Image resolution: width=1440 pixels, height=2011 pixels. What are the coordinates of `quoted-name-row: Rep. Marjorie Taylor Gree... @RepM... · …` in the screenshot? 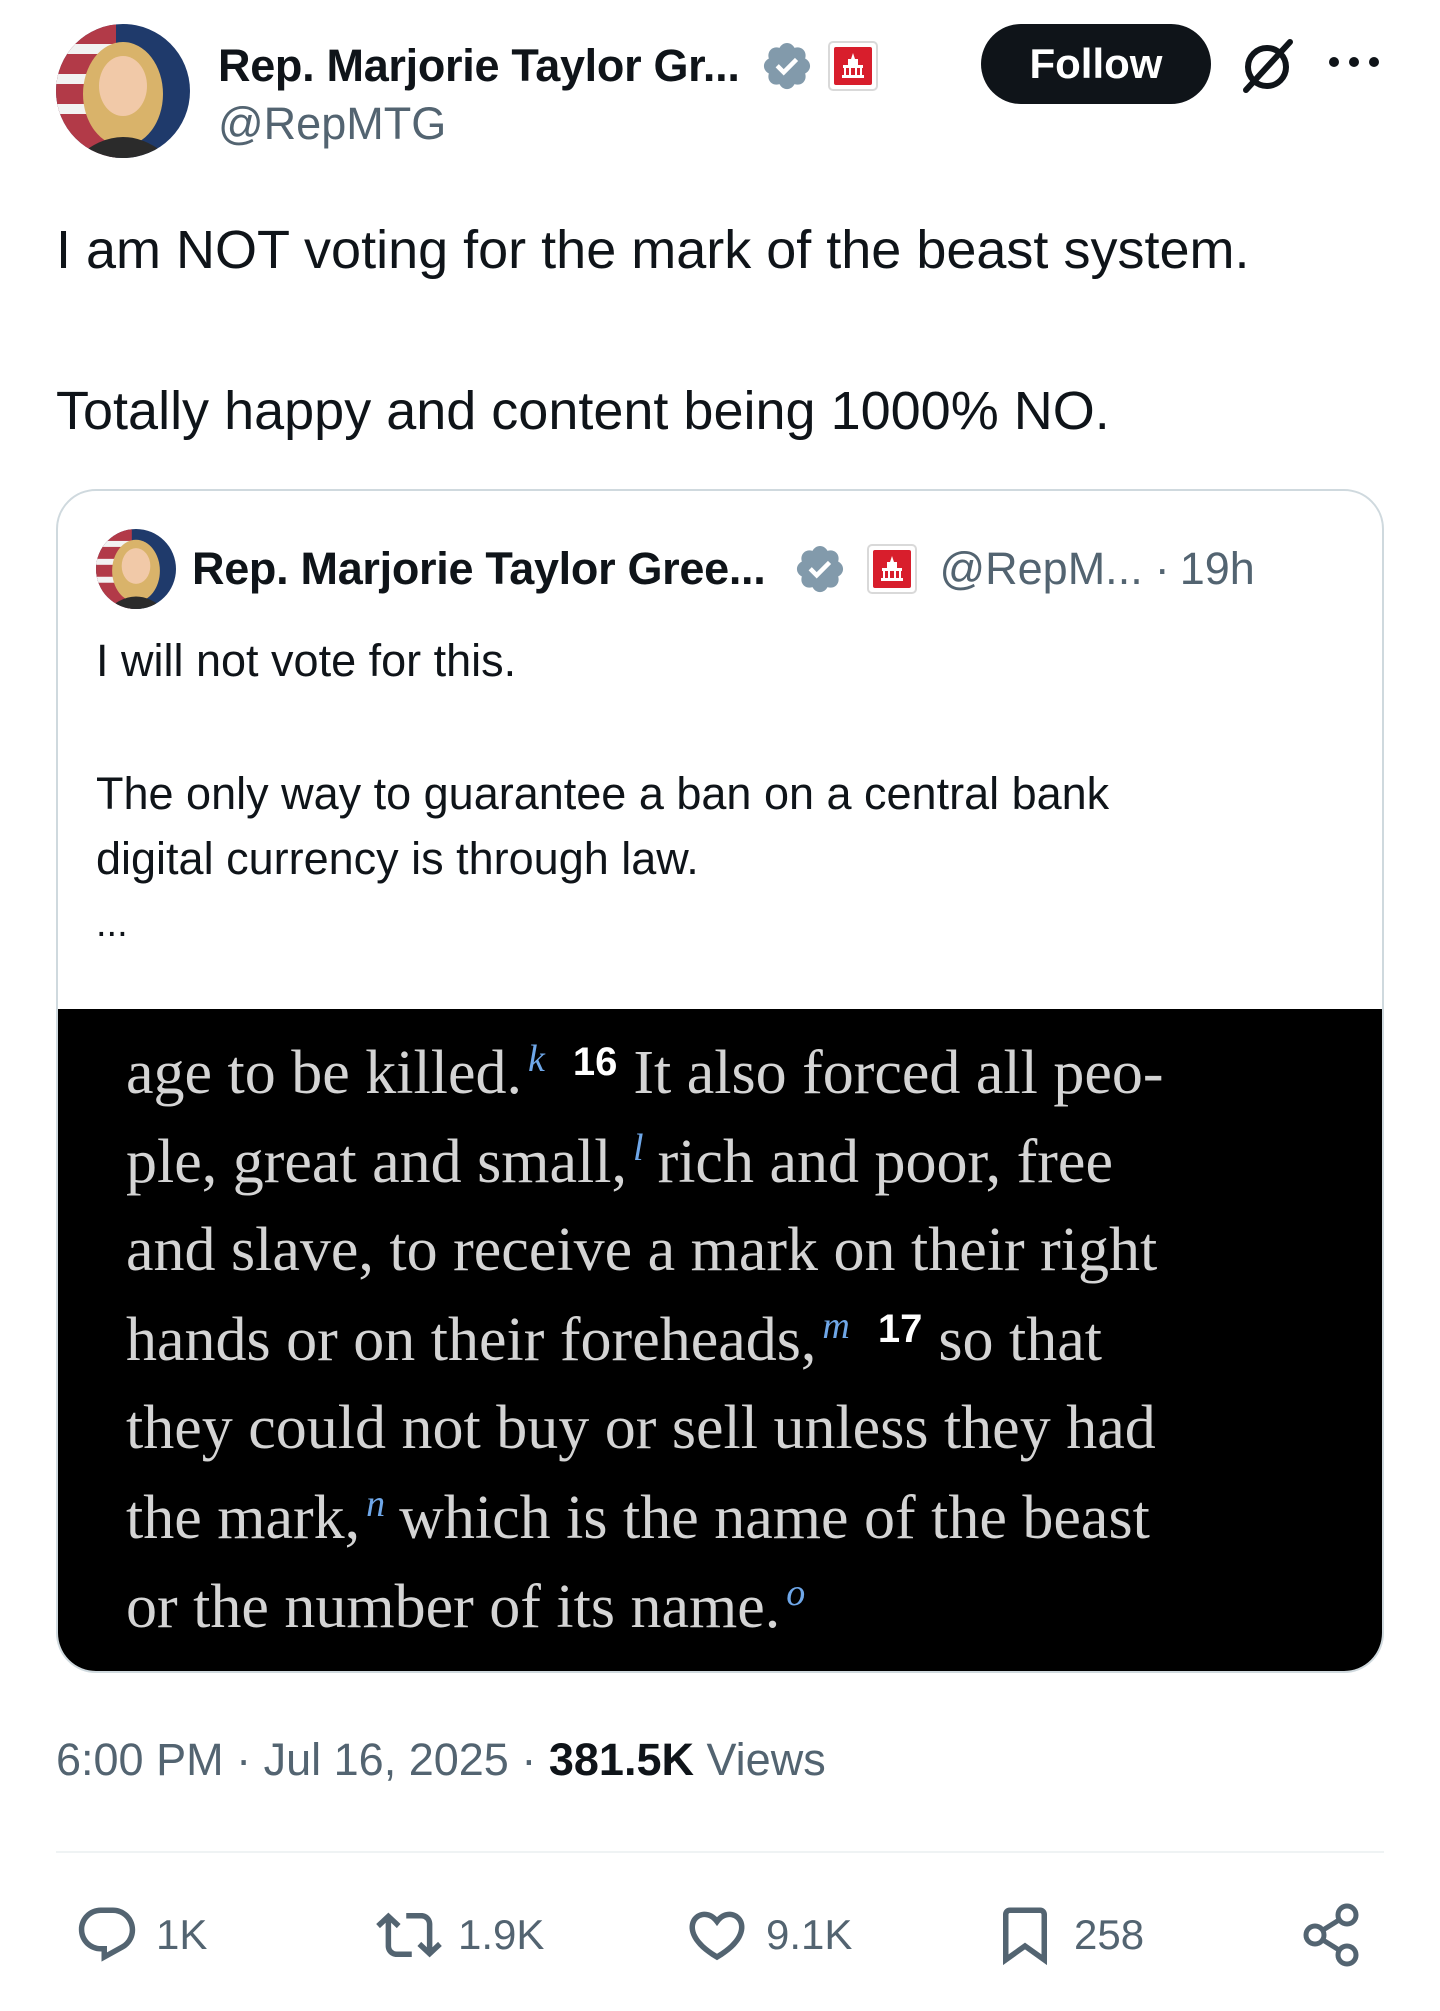 It's located at (723, 569).